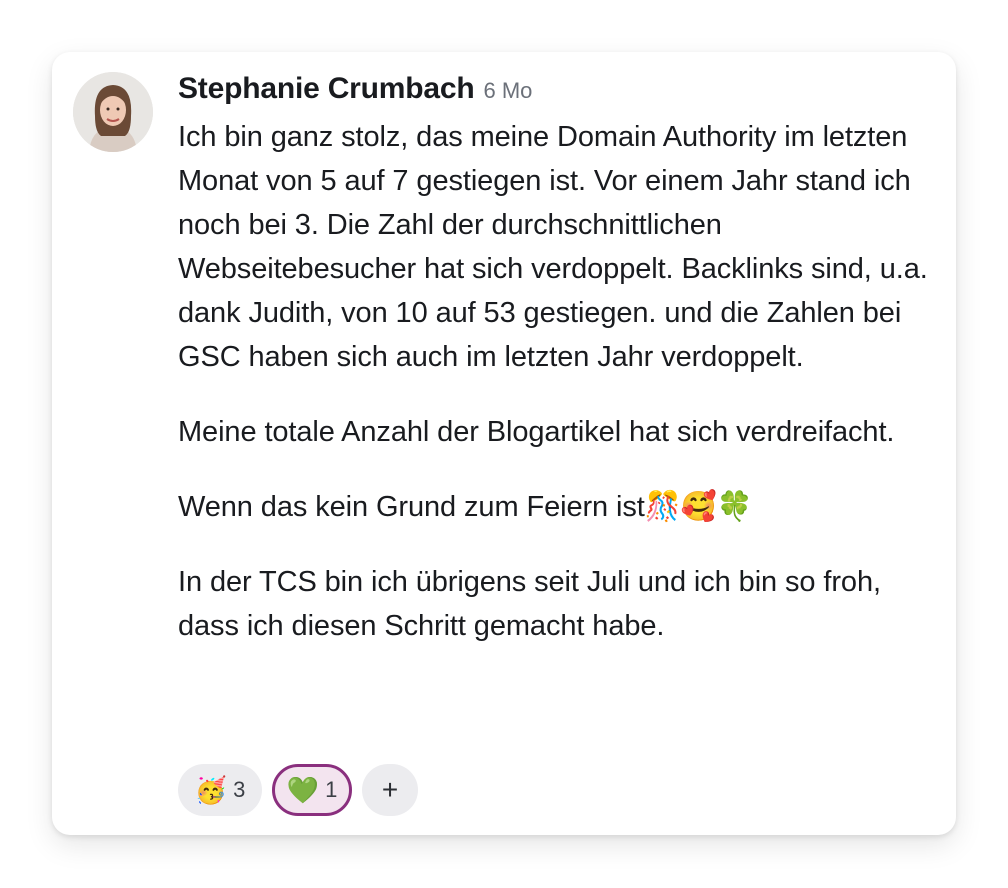 This screenshot has height=888, width=1008. What do you see at coordinates (465, 507) in the screenshot?
I see `post-paragraph: Wenn das kein Grund zum Feiern ist🎊🥰🍀` at bounding box center [465, 507].